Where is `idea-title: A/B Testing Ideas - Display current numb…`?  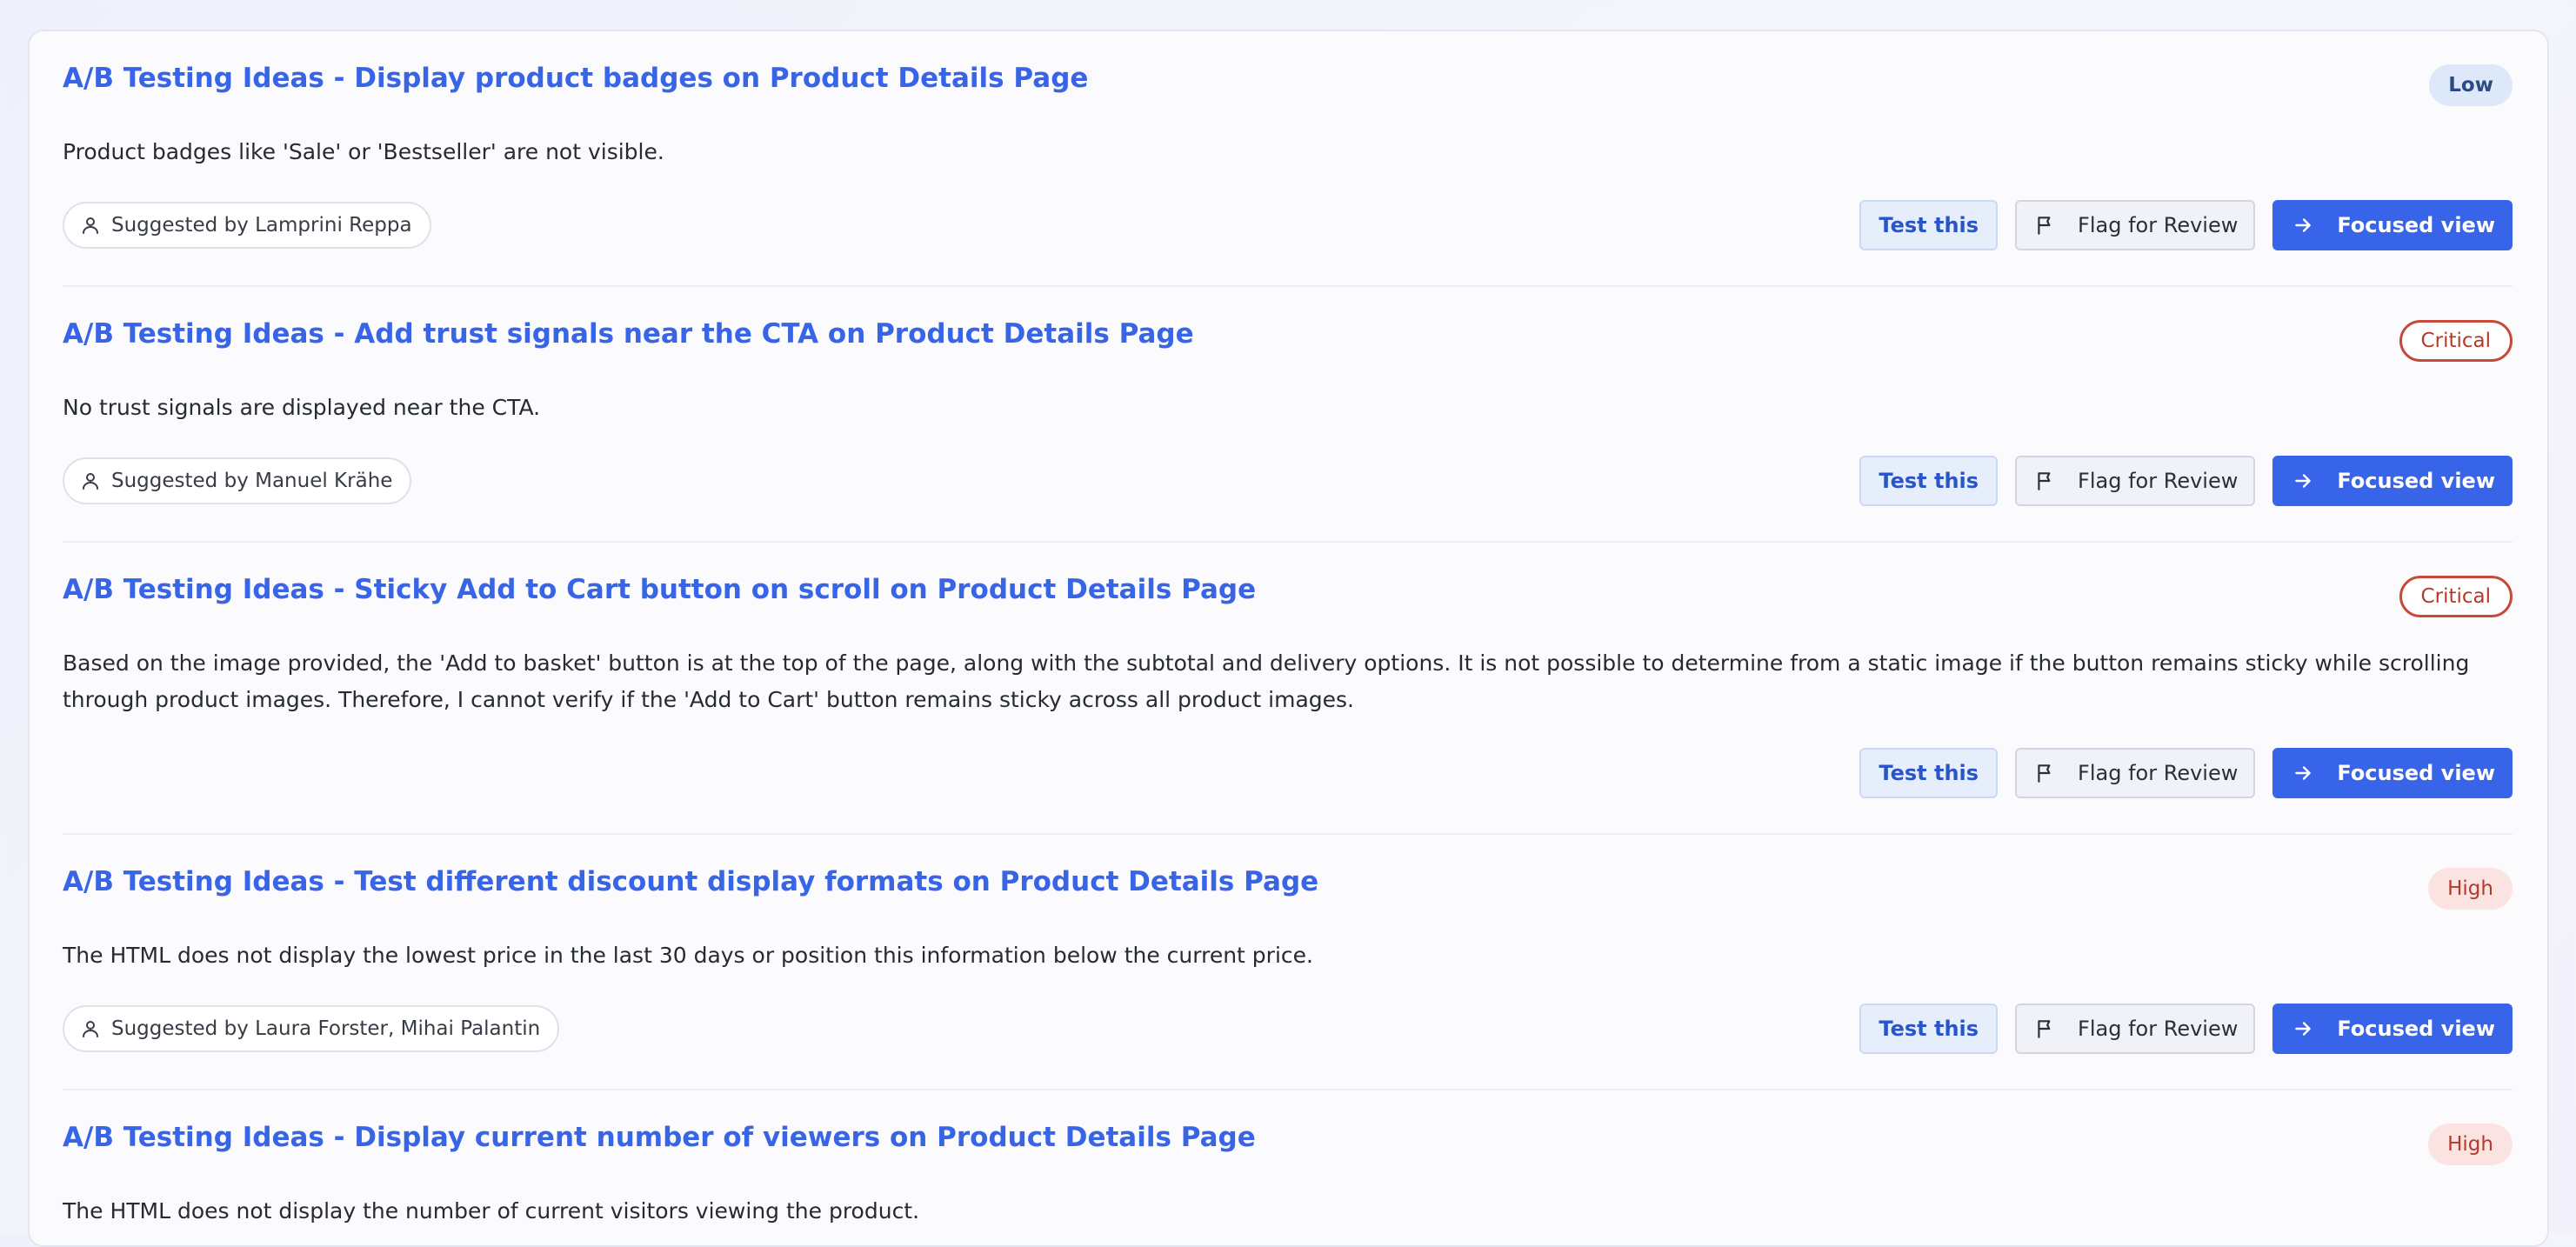
idea-title: A/B Testing Ideas - Display current numb… is located at coordinates (659, 1137).